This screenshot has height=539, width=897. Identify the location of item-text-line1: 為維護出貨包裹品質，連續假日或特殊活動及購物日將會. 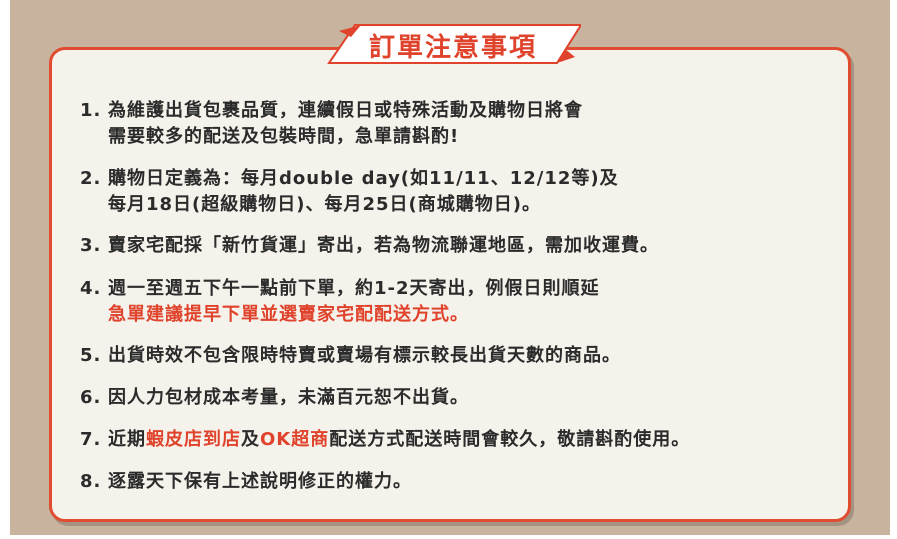
(345, 110).